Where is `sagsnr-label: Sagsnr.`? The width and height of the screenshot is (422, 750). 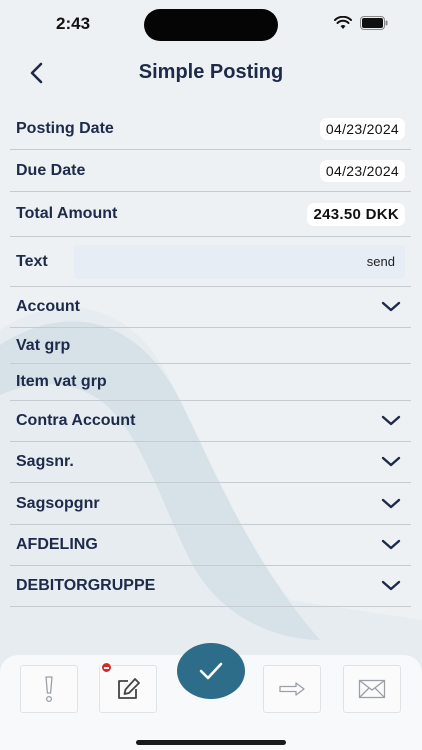
sagsnr-label: Sagsnr. is located at coordinates (45, 461).